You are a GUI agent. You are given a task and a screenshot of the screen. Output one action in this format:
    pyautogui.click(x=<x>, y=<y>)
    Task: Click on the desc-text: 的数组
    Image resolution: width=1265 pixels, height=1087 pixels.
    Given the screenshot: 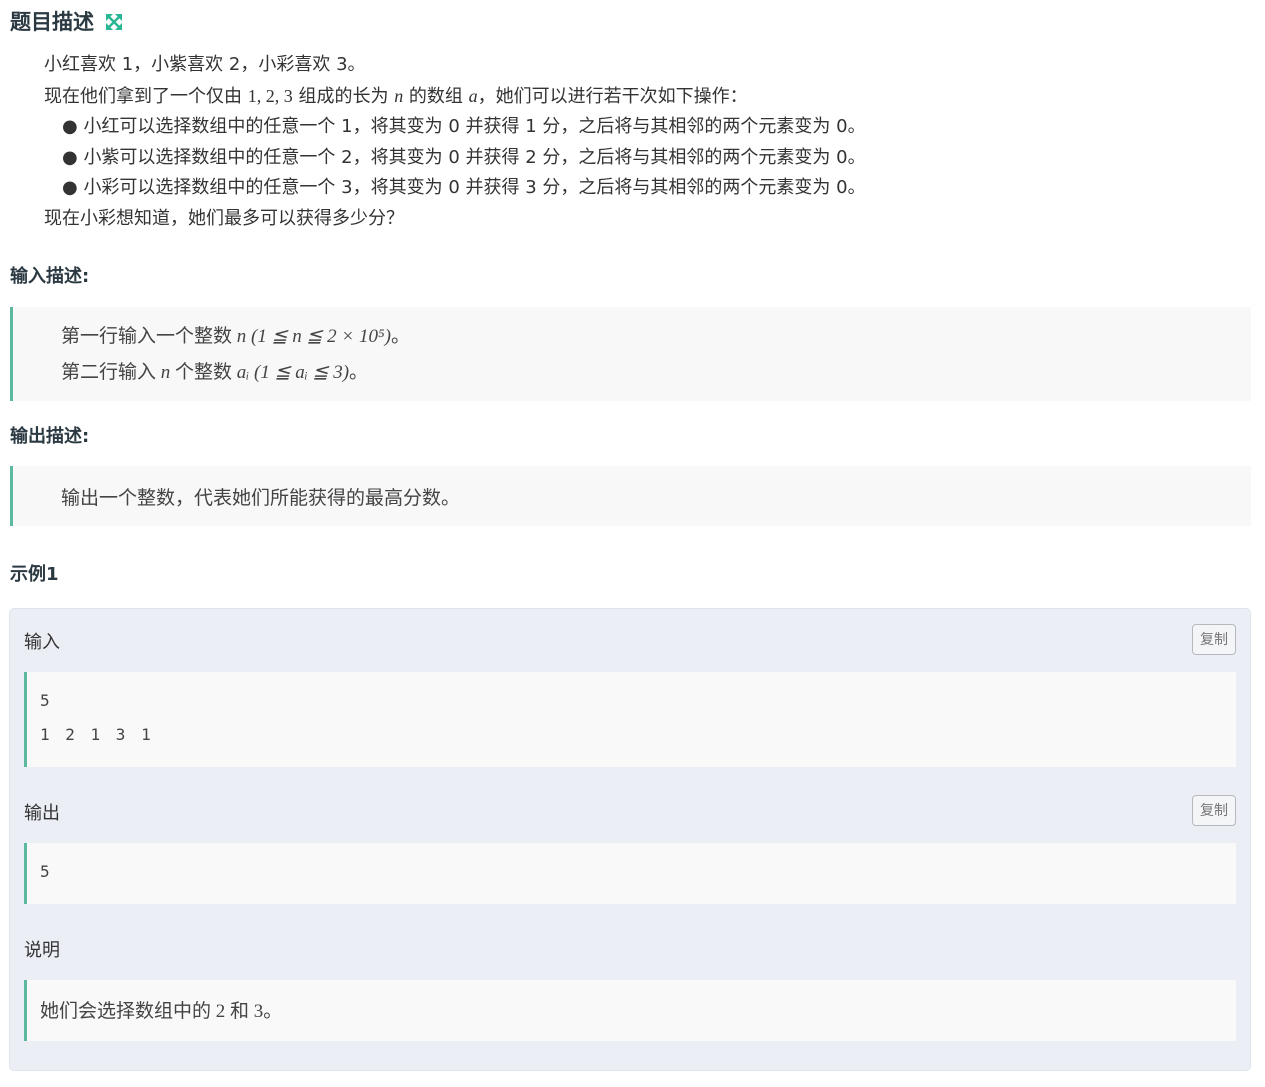 What is the action you would take?
    pyautogui.click(x=436, y=96)
    